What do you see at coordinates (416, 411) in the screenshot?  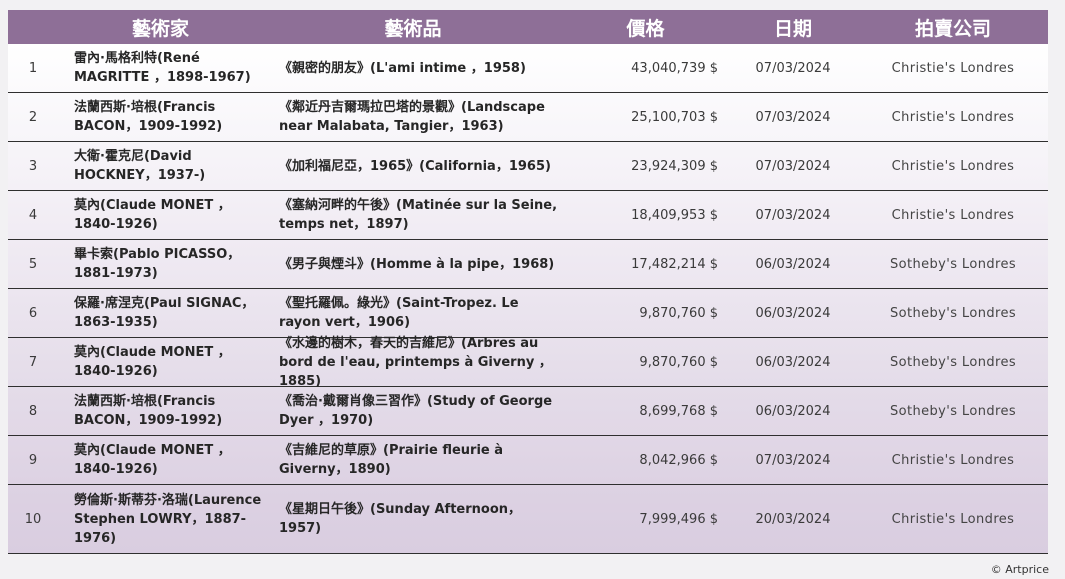 I see `row-artwork: 《喬治·戴爾肖像三習作》(Study of George Dyer ，1970)` at bounding box center [416, 411].